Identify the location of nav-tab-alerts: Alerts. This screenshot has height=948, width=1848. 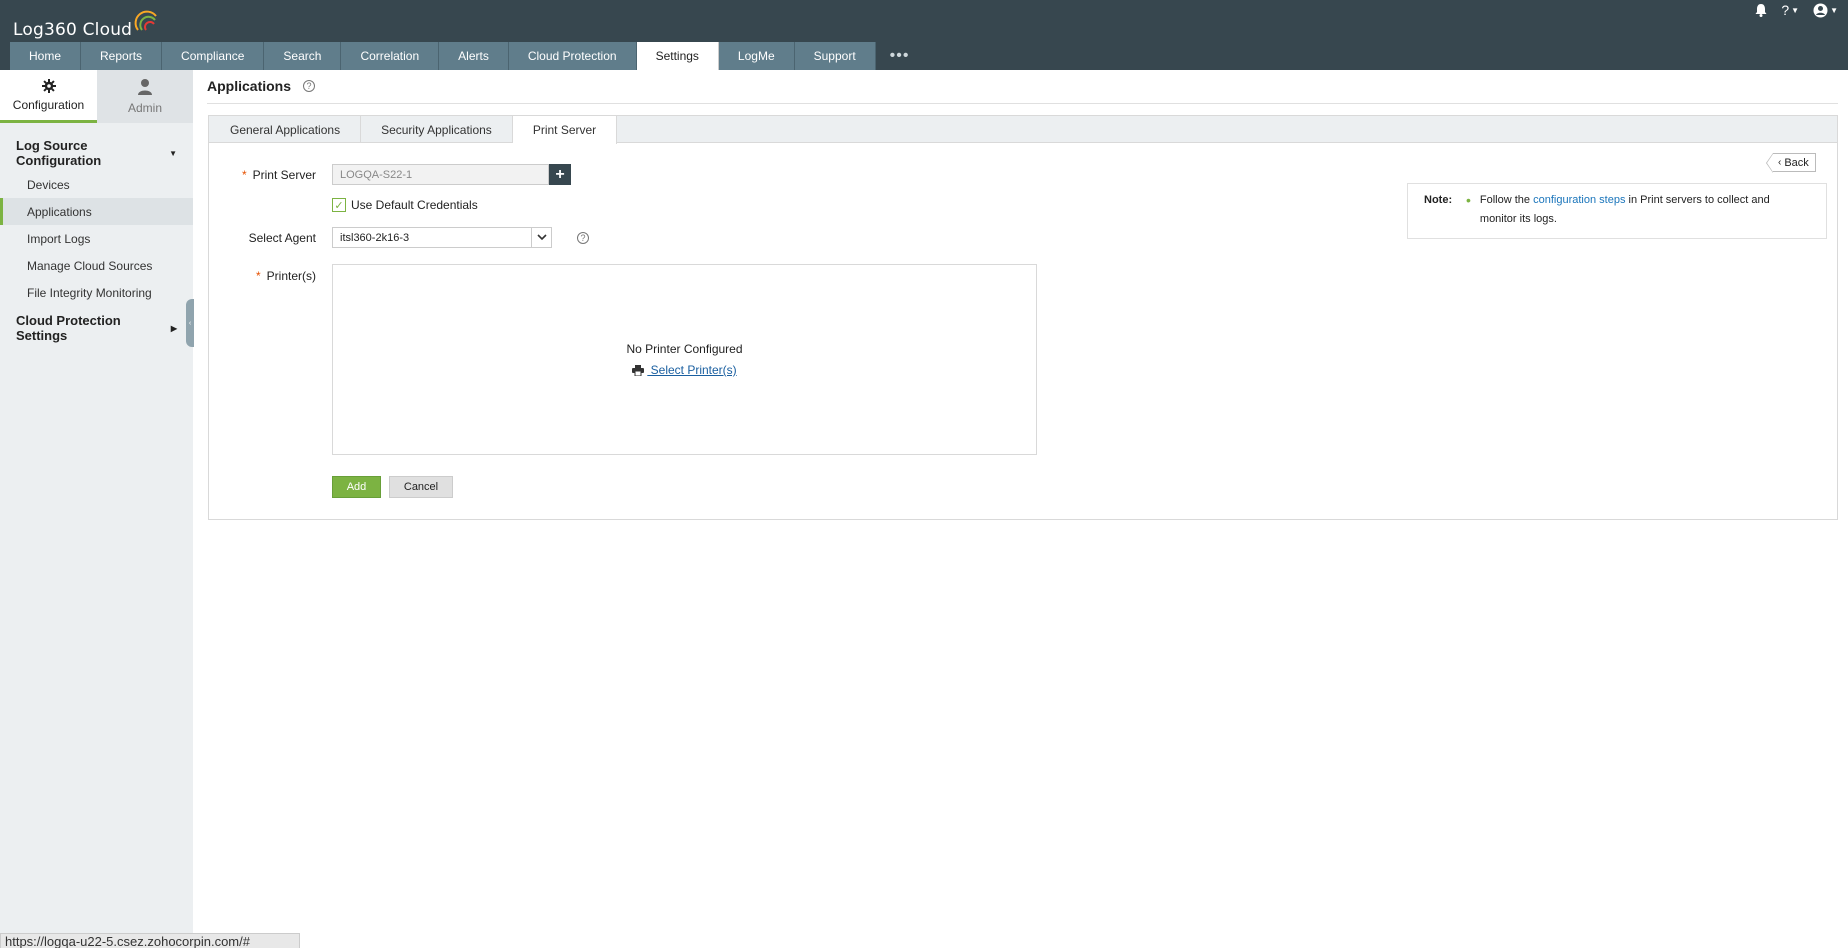
(474, 56).